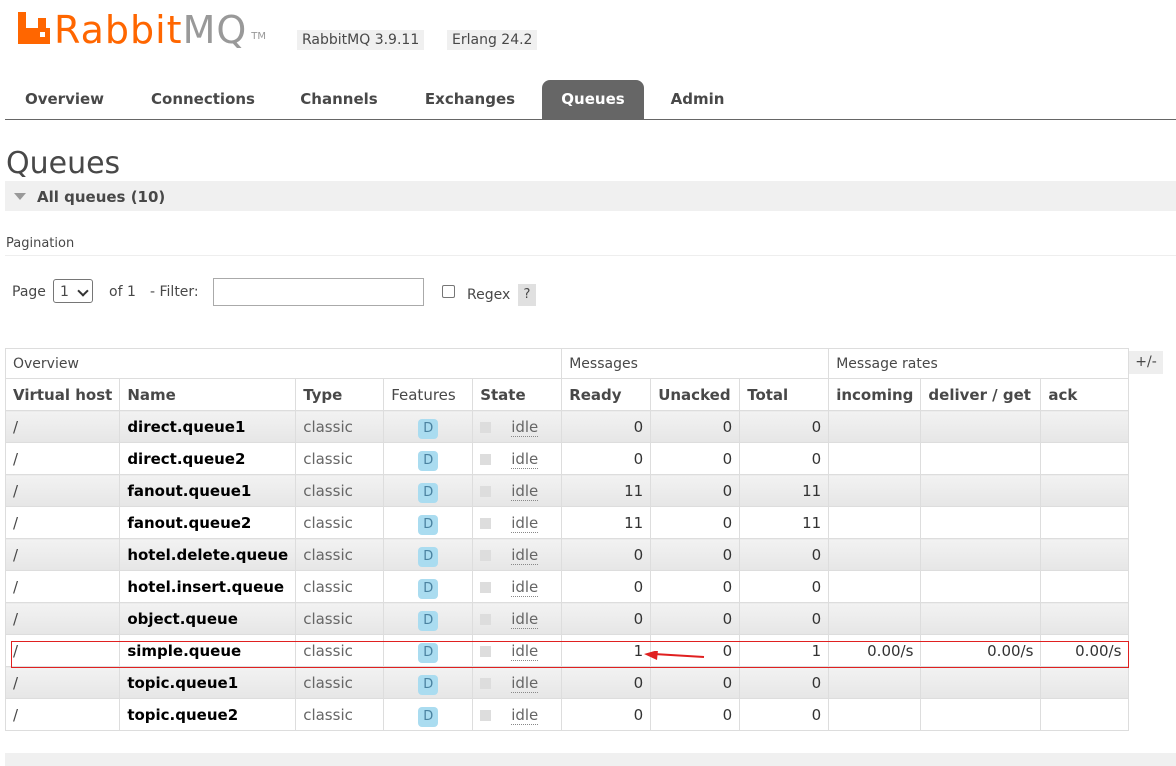 This screenshot has width=1176, height=766. I want to click on col-deliver-get: deliver / get, so click(981, 394).